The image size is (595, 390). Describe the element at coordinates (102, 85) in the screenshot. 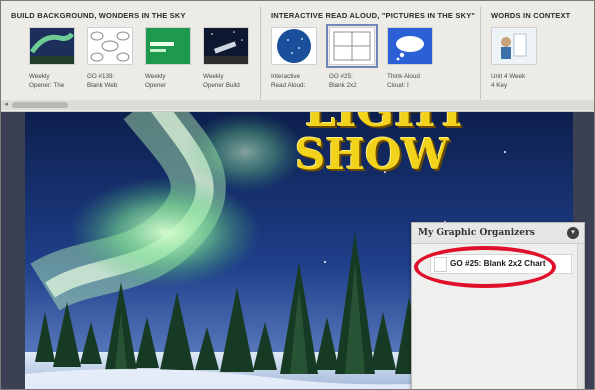

I see `caption-line2: Blank Web` at that location.